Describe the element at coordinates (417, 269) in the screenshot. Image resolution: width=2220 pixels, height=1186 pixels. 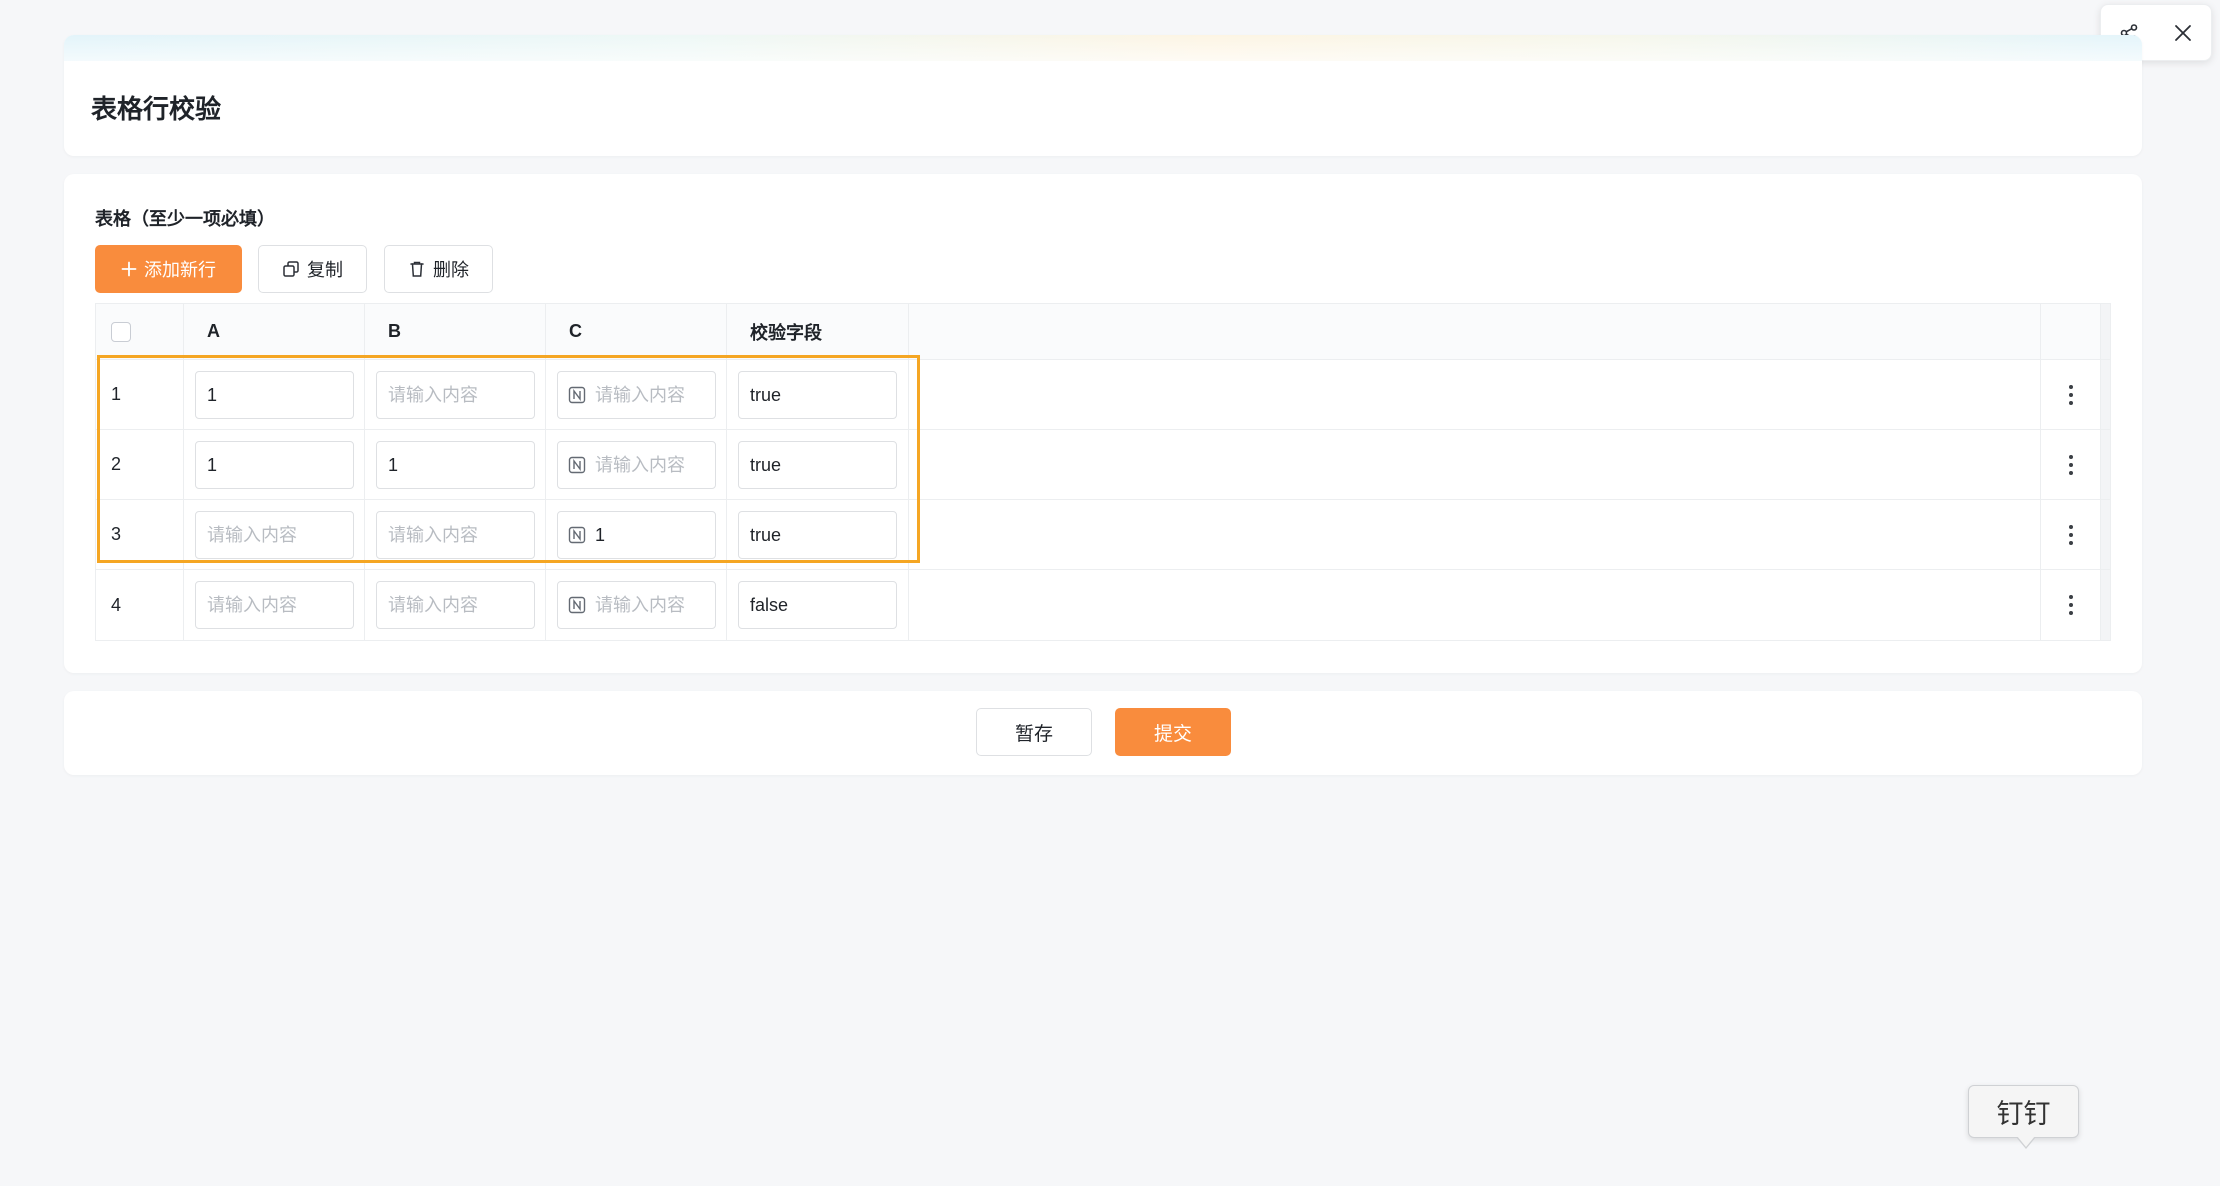
I see `trash-icon` at that location.